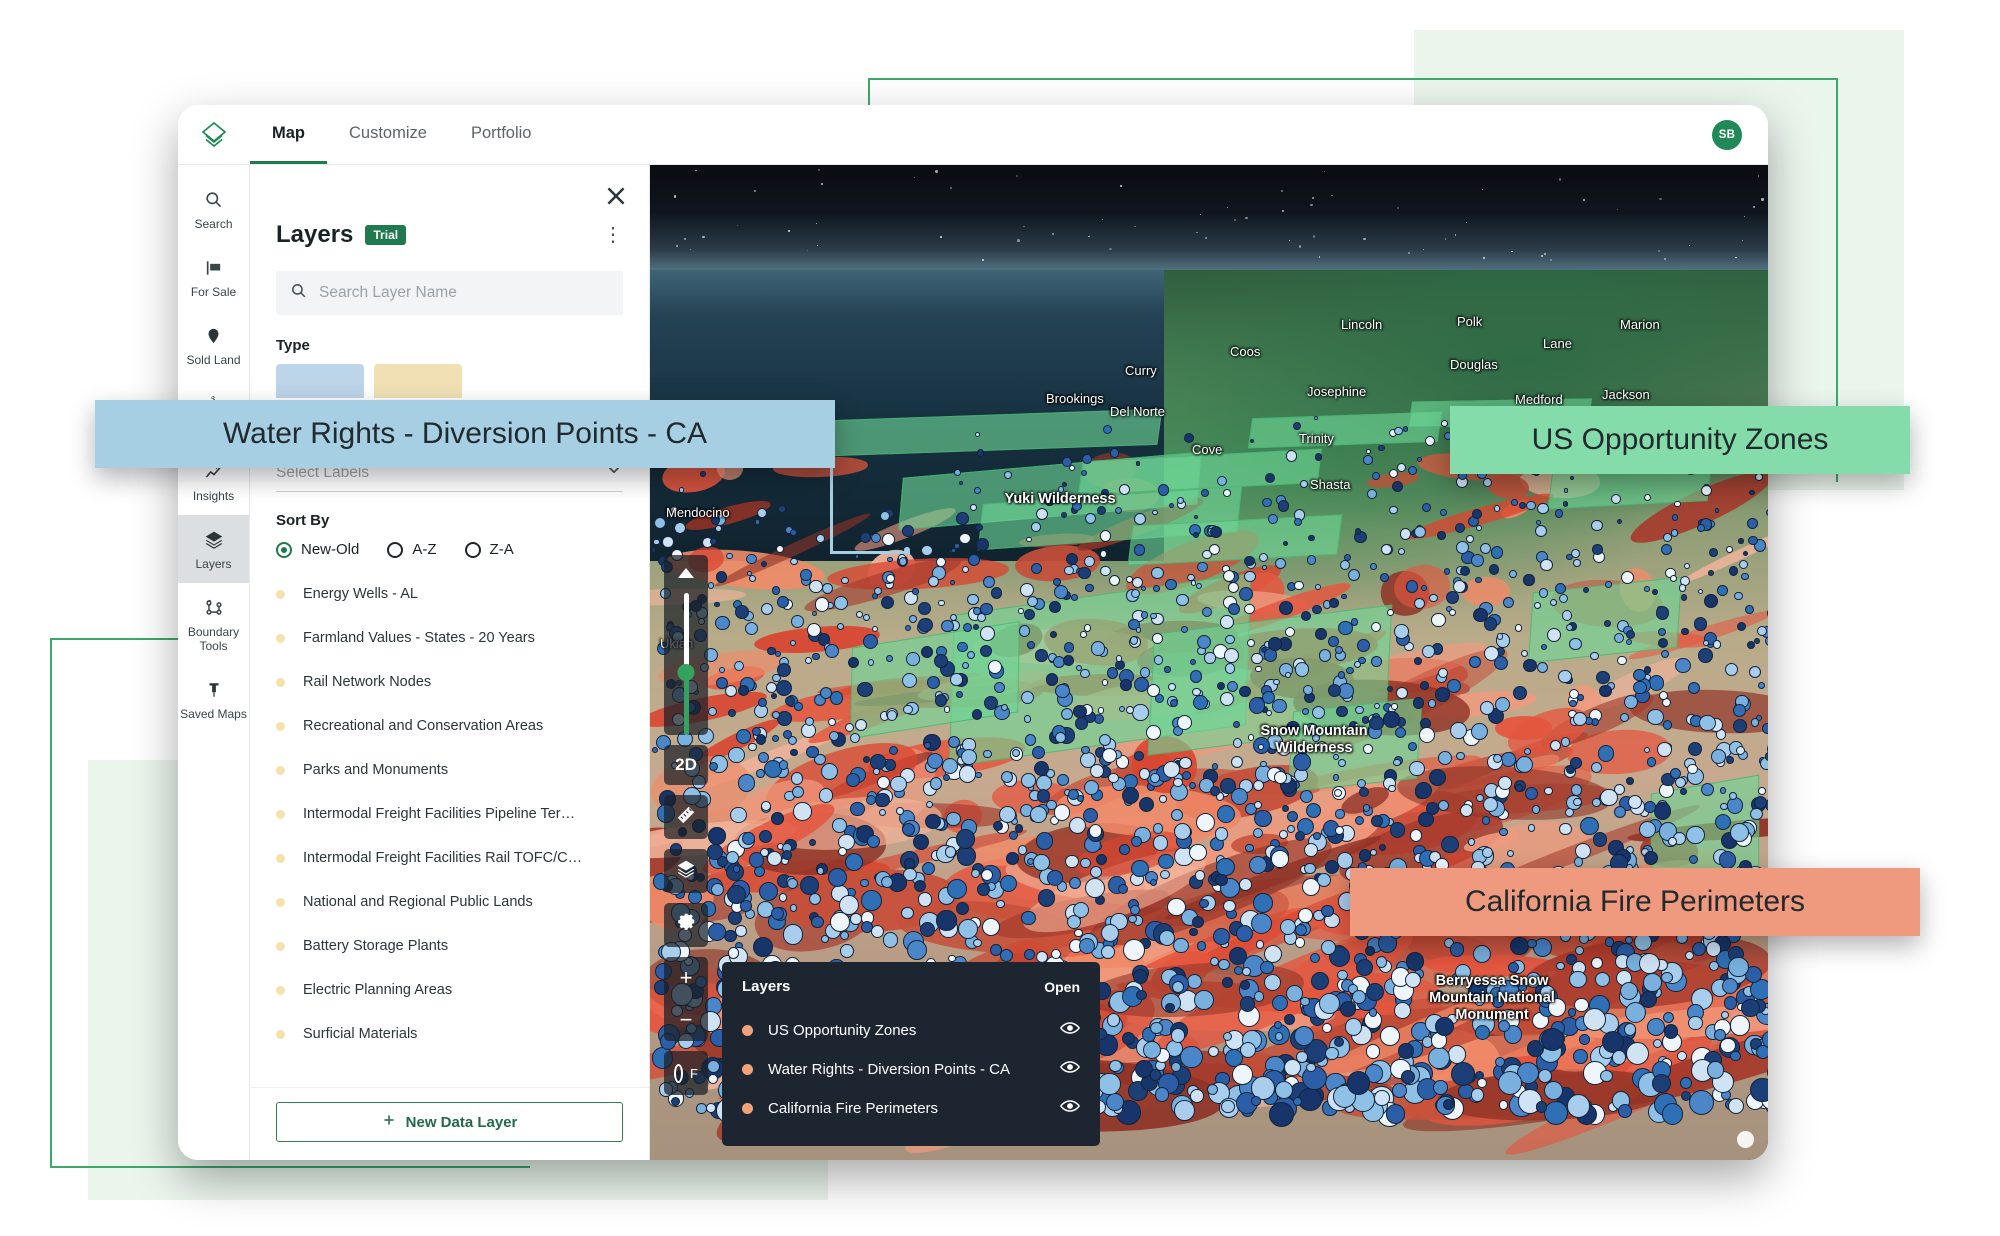 The image size is (2000, 1236). Describe the element at coordinates (870, 494) in the screenshot. I see `callout-leader-line` at that location.